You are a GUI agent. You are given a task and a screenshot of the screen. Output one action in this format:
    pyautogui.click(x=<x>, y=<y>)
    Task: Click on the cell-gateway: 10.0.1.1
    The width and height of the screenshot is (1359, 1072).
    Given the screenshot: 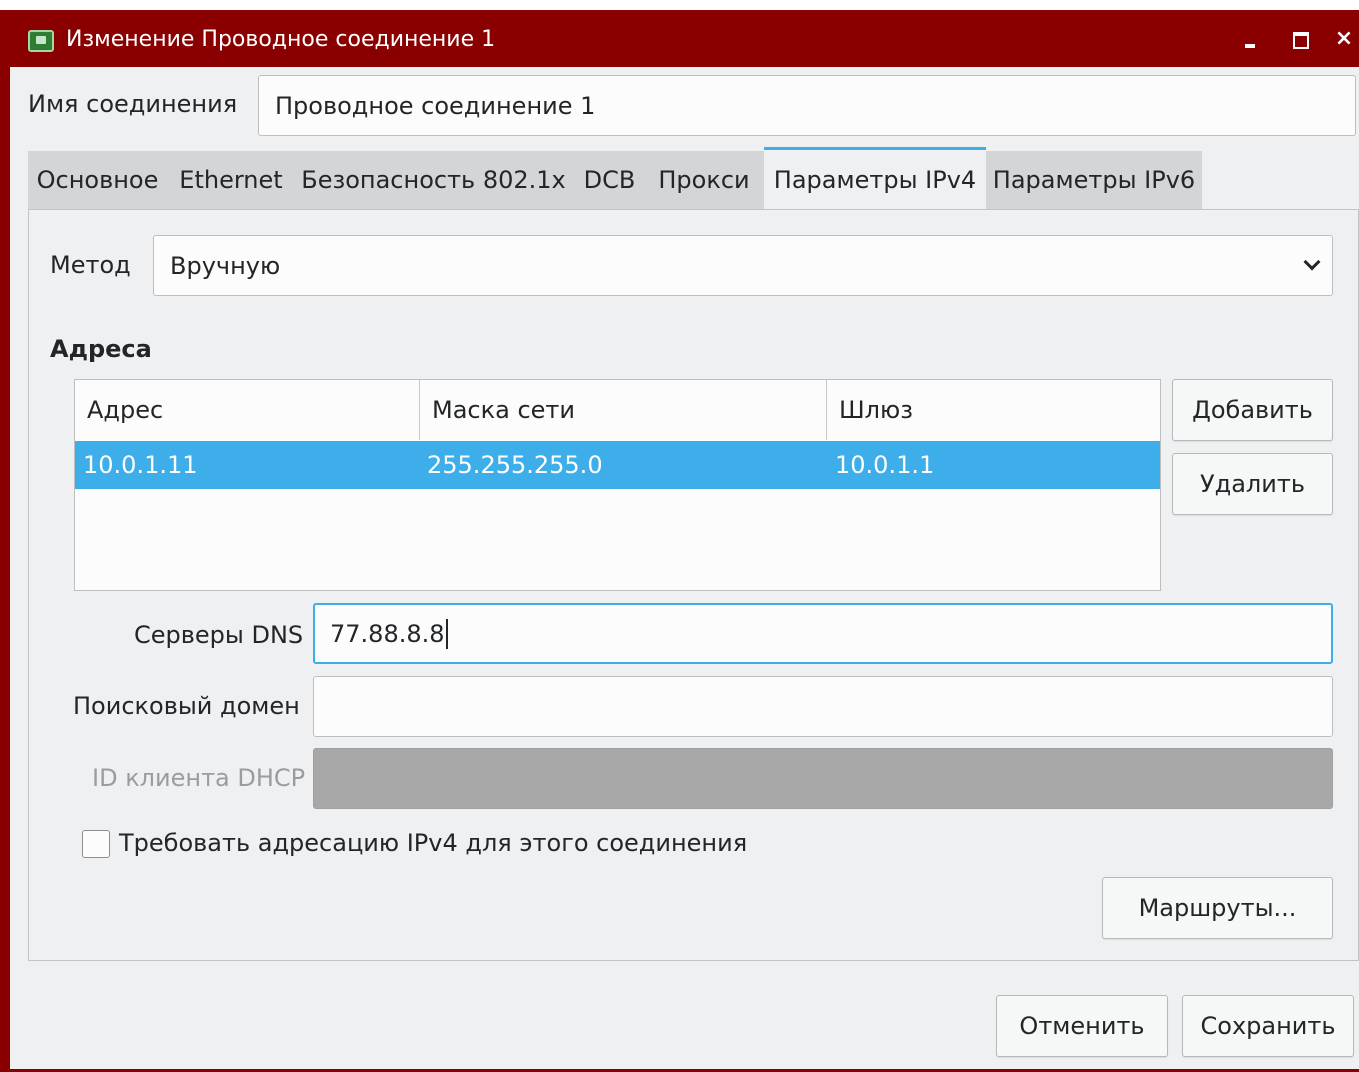 What is the action you would take?
    pyautogui.click(x=884, y=465)
    